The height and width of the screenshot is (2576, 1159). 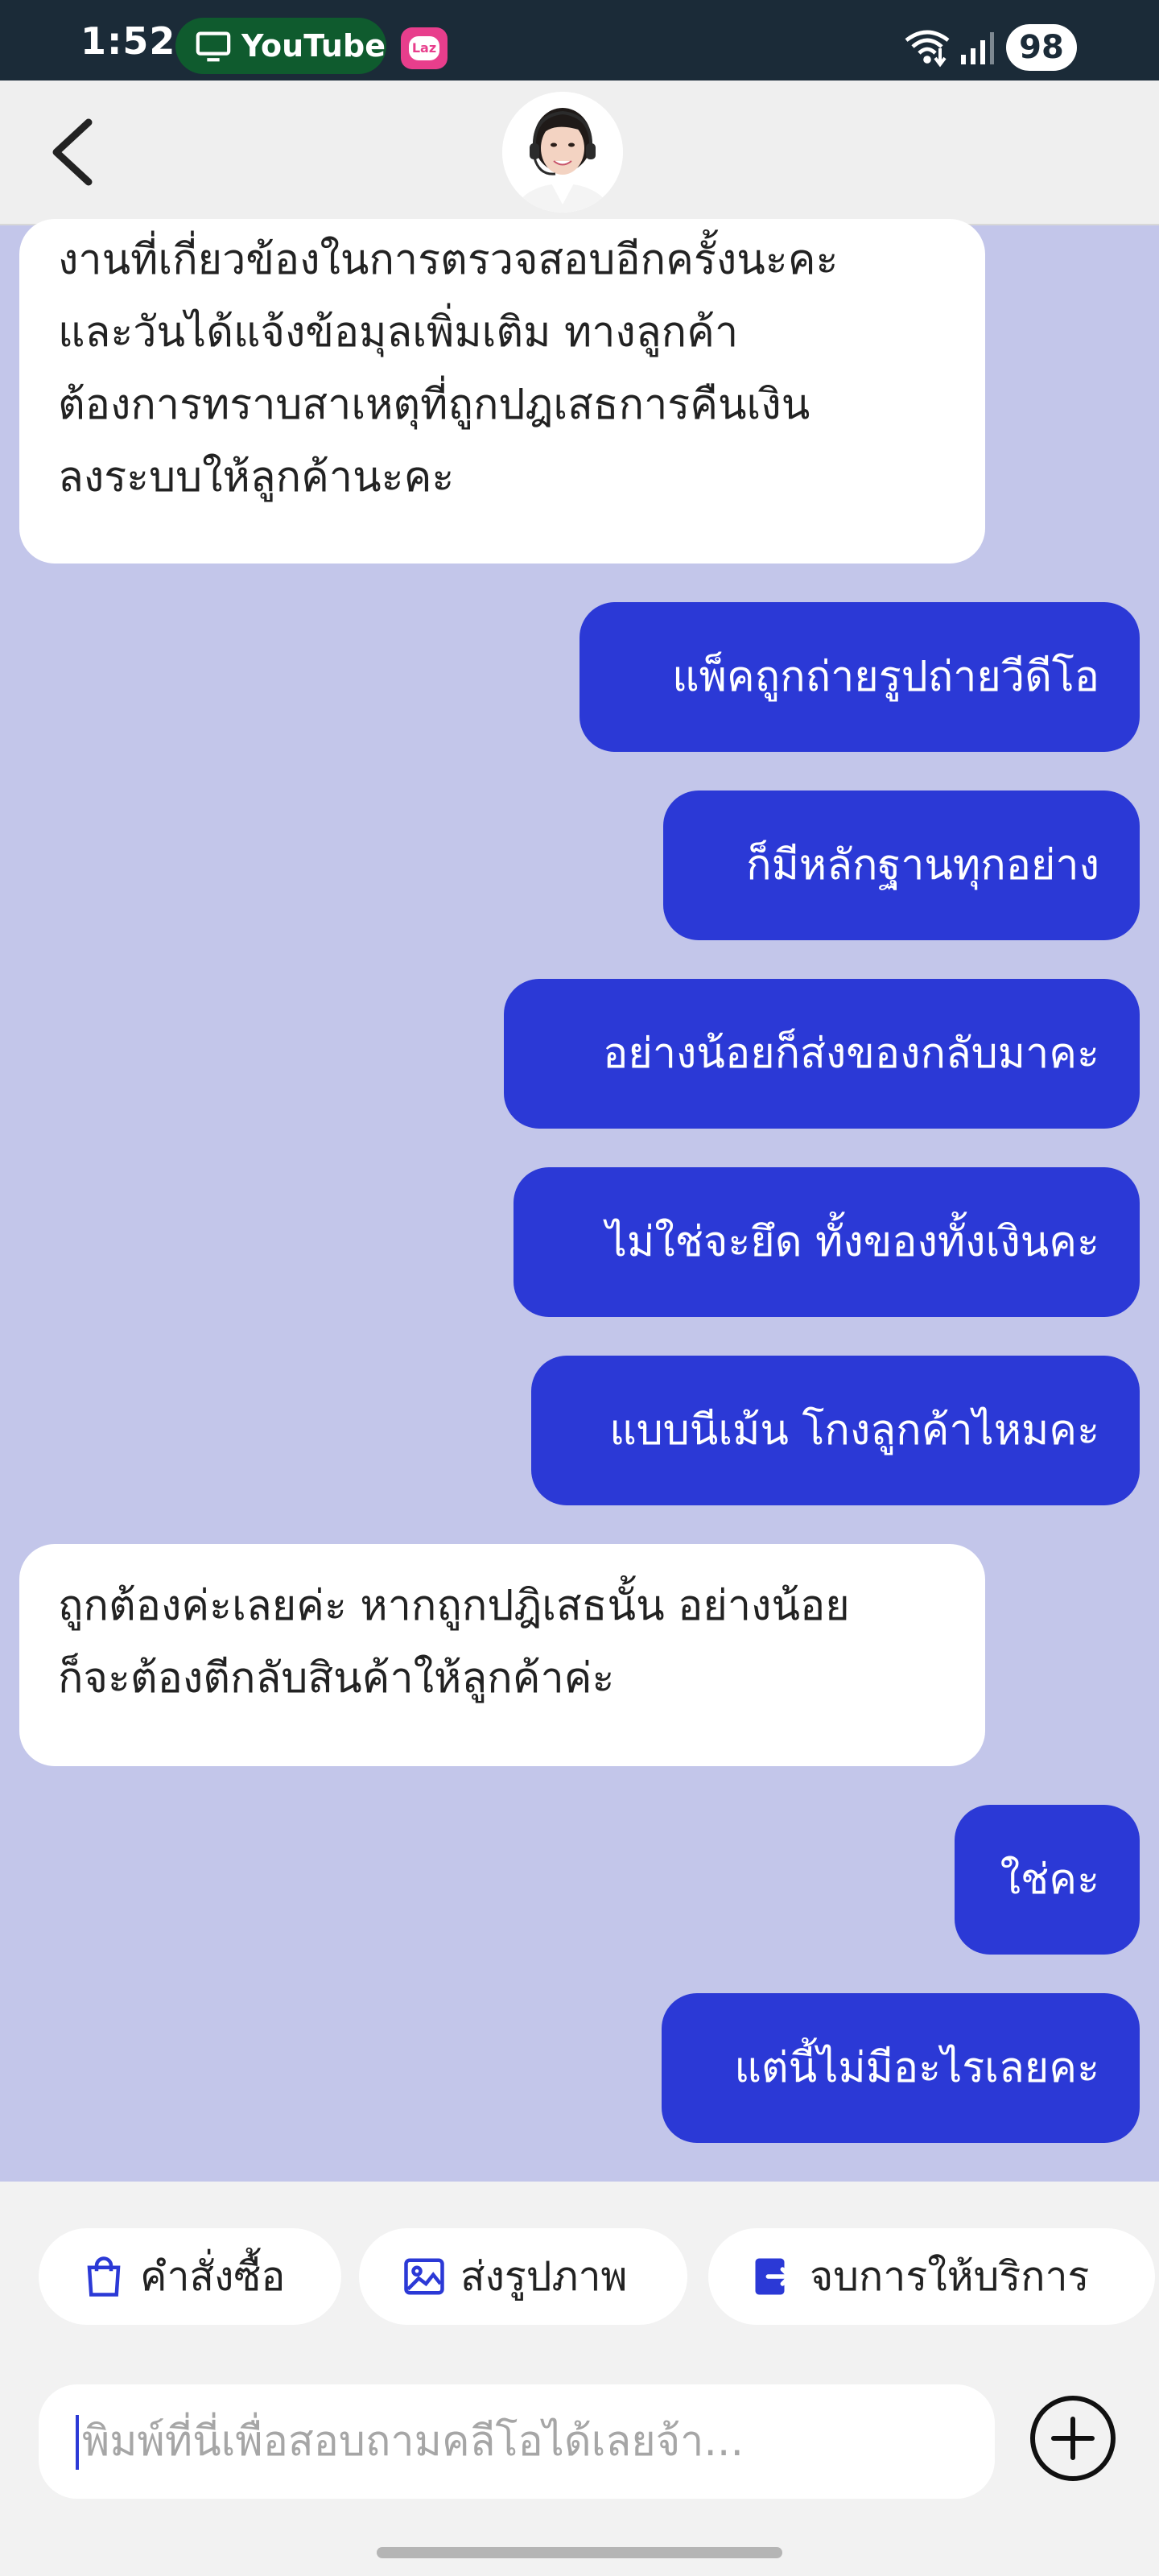 I want to click on battery-indicator: 98, so click(x=1041, y=47).